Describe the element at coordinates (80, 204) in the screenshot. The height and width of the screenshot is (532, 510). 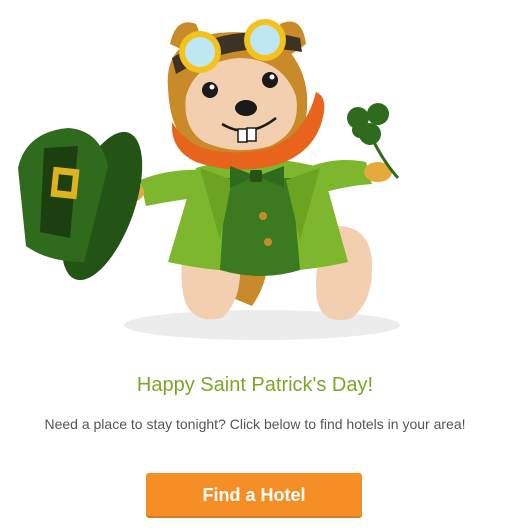
I see `leprechaun-hat-icon` at that location.